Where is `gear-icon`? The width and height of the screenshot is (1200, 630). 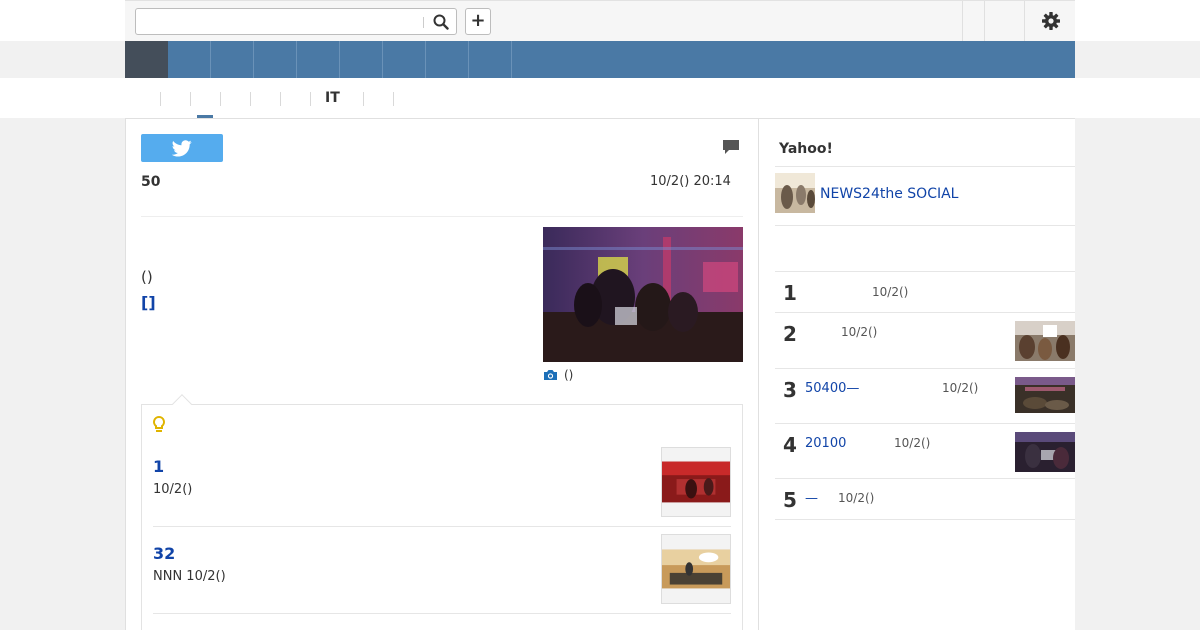 gear-icon is located at coordinates (1051, 21).